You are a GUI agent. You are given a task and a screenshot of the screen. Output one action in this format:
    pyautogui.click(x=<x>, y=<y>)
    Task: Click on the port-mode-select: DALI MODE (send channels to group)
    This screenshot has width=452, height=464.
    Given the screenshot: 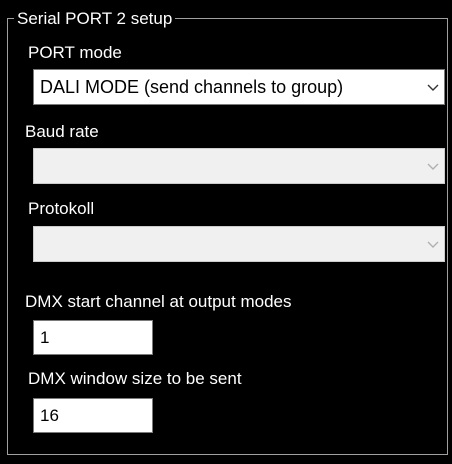 What is the action you would take?
    pyautogui.click(x=239, y=87)
    